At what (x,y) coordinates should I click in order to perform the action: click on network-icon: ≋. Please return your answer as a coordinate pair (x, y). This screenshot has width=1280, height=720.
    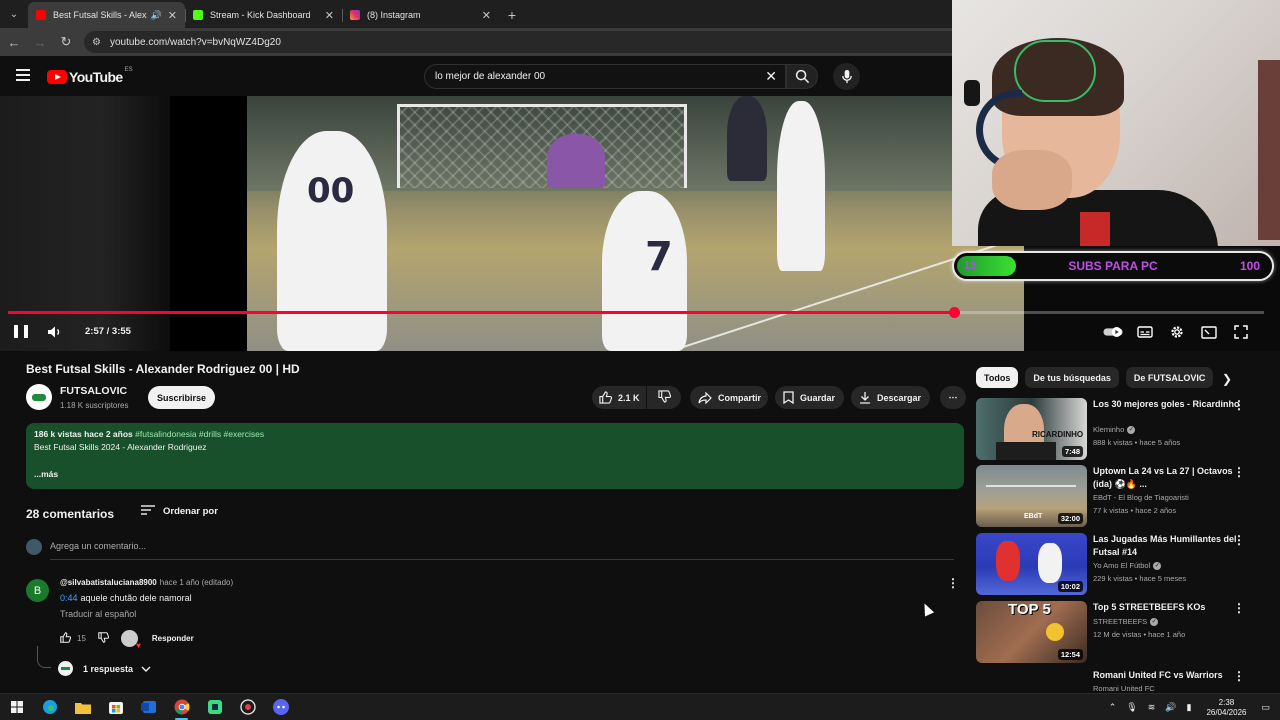
    Looking at the image, I should click on (1152, 707).